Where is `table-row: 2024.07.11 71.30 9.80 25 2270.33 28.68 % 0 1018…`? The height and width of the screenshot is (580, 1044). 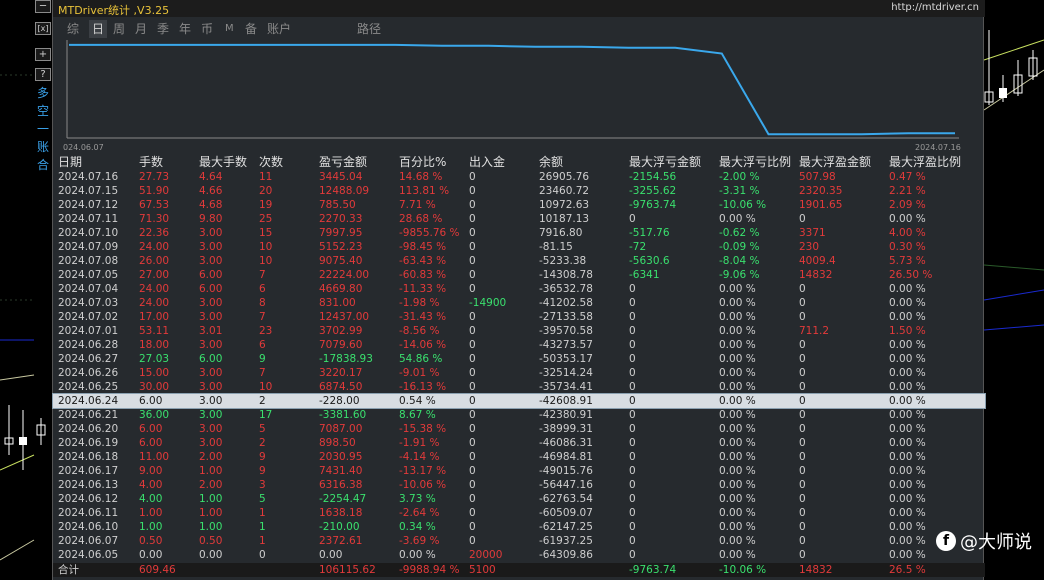 table-row: 2024.07.11 71.30 9.80 25 2270.33 28.68 % 0 1018… is located at coordinates (519, 219).